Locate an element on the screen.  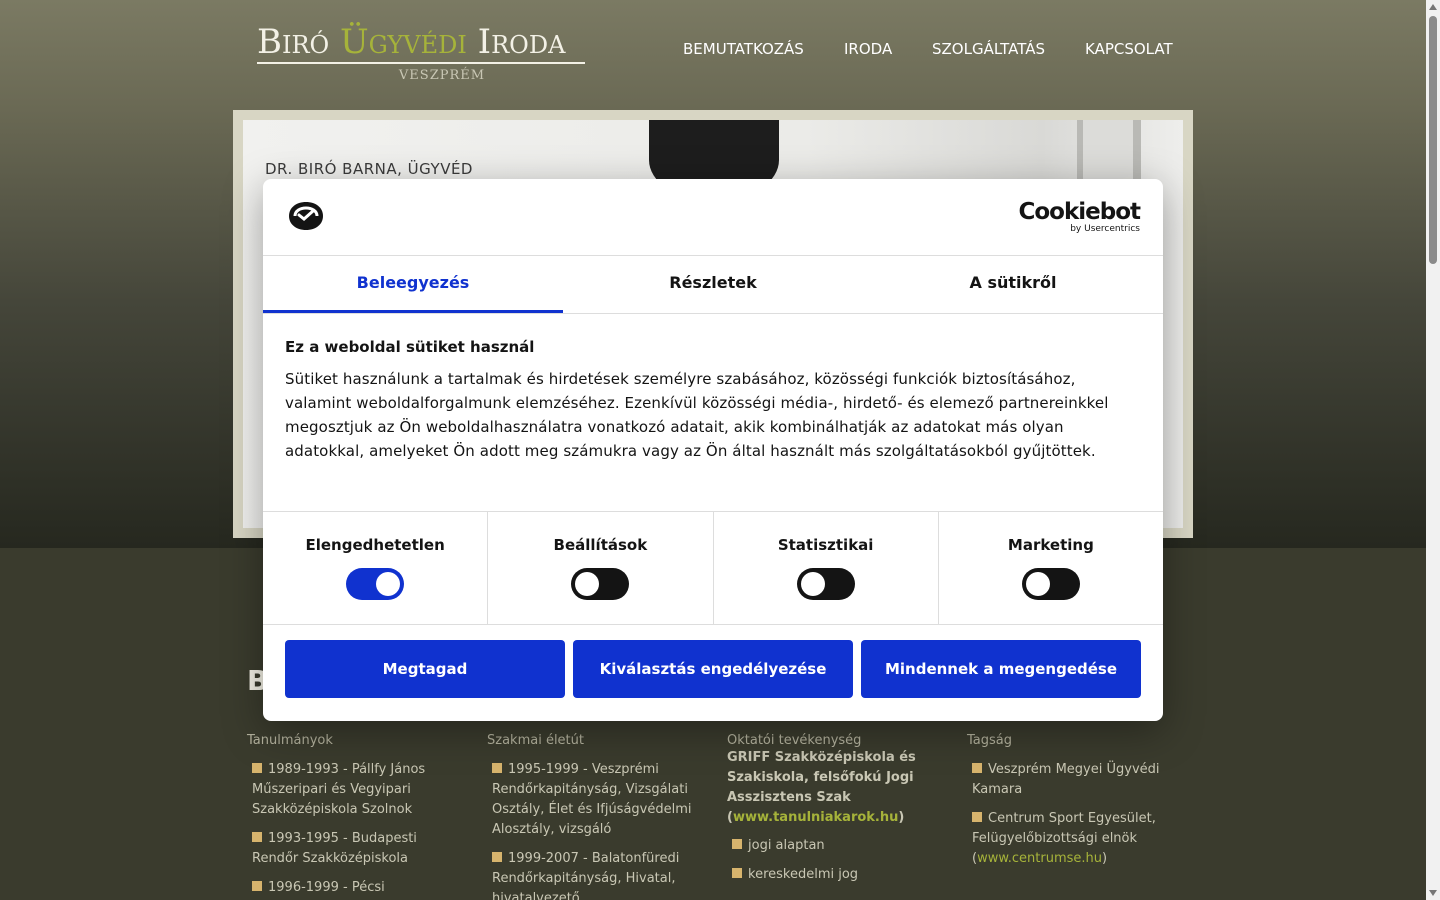
tab-about: A sütikről is located at coordinates (1013, 284).